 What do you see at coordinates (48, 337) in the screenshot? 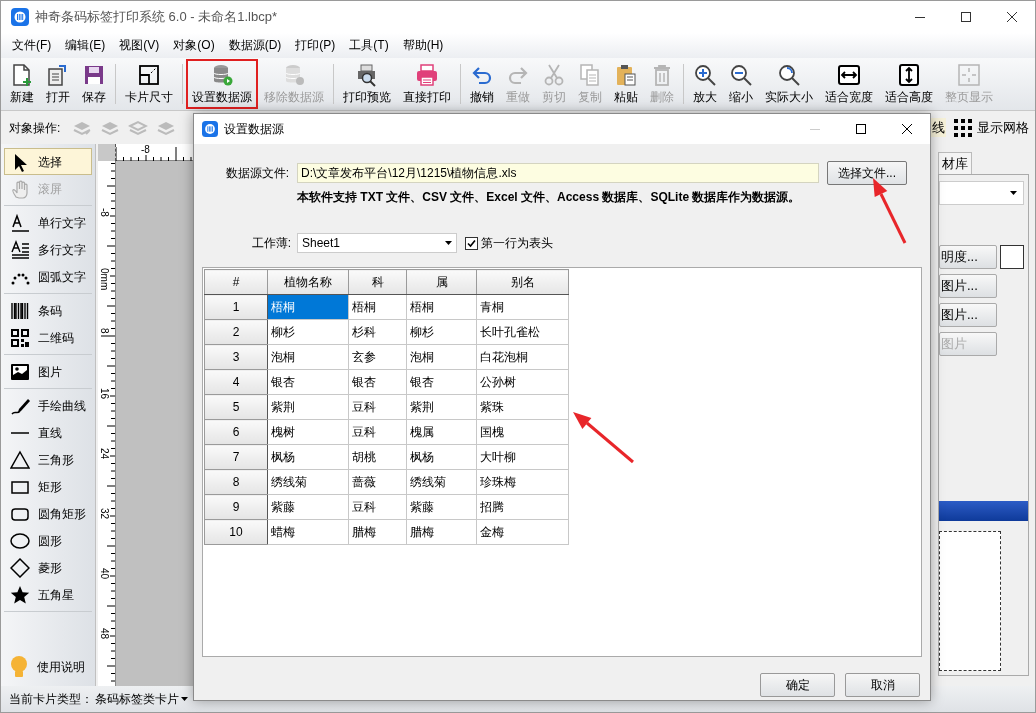
I see `tool-button: 二维码` at bounding box center [48, 337].